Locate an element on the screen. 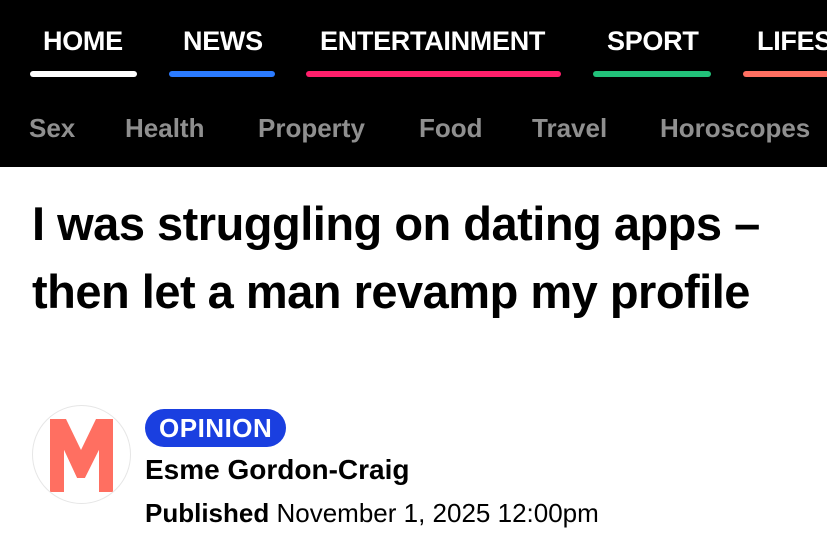  publish-info: Published November 1, 2025 12:00pm is located at coordinates (372, 513).